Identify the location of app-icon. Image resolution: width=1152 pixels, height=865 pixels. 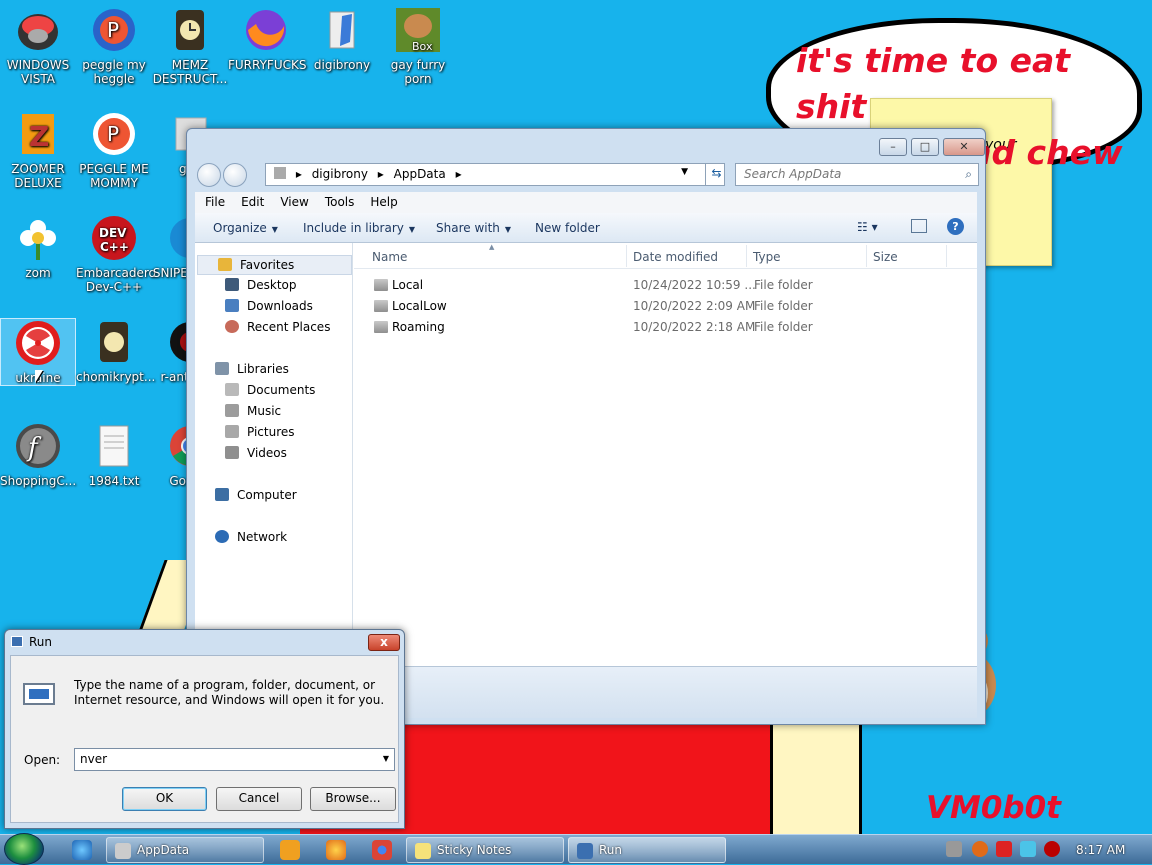
(336, 850).